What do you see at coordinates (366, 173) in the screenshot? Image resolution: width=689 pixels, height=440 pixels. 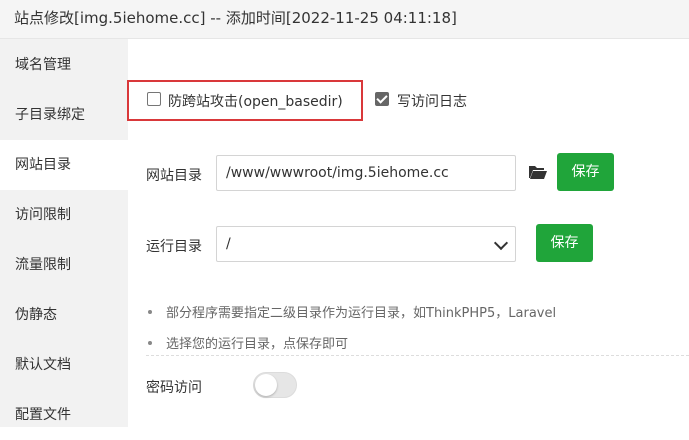 I see `site-dir-input: /www/wwwroot/img.5iehome.cc` at bounding box center [366, 173].